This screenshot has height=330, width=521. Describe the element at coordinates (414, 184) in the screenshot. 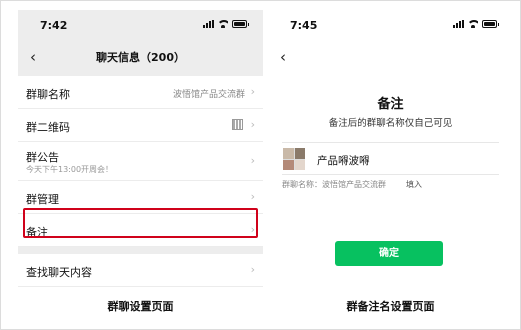

I see `fill-in-link: 填入` at that location.